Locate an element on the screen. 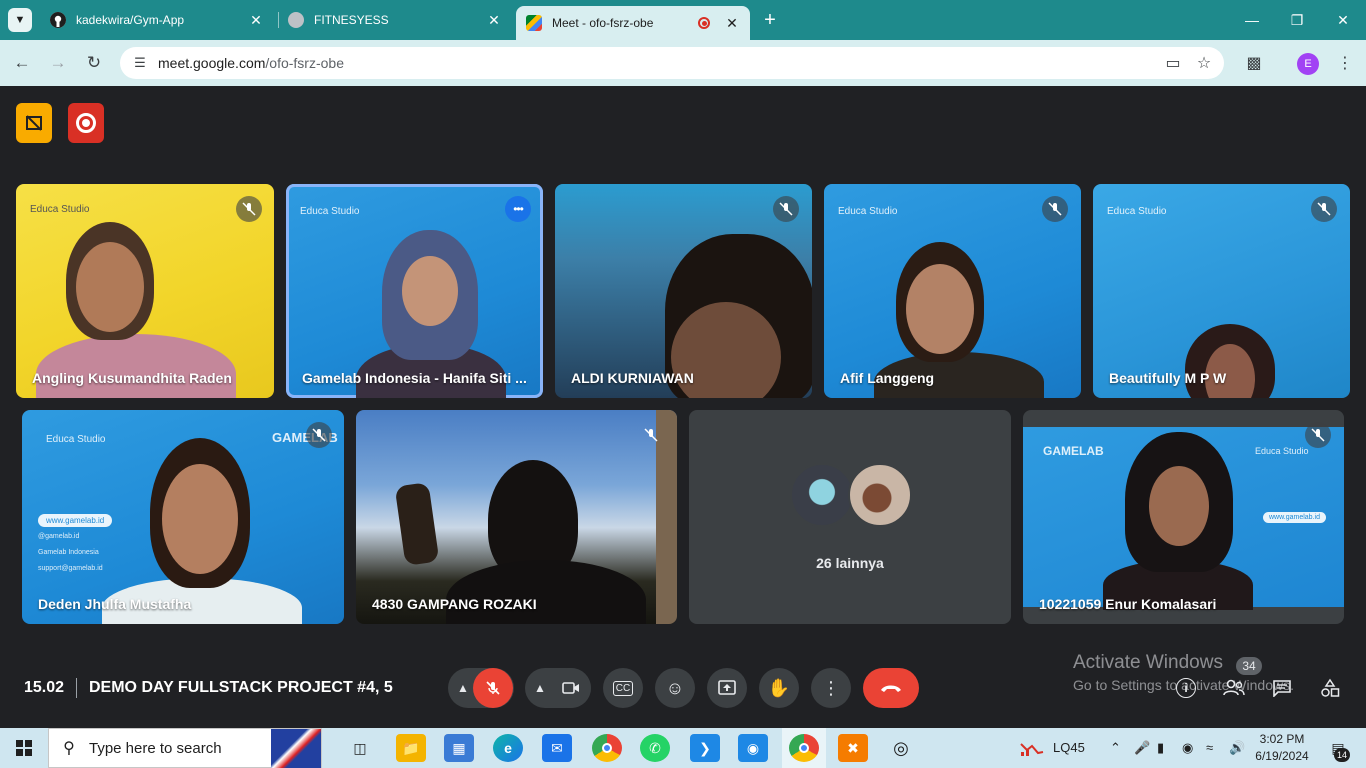  xampp-icon: ✖ is located at coordinates (853, 748).